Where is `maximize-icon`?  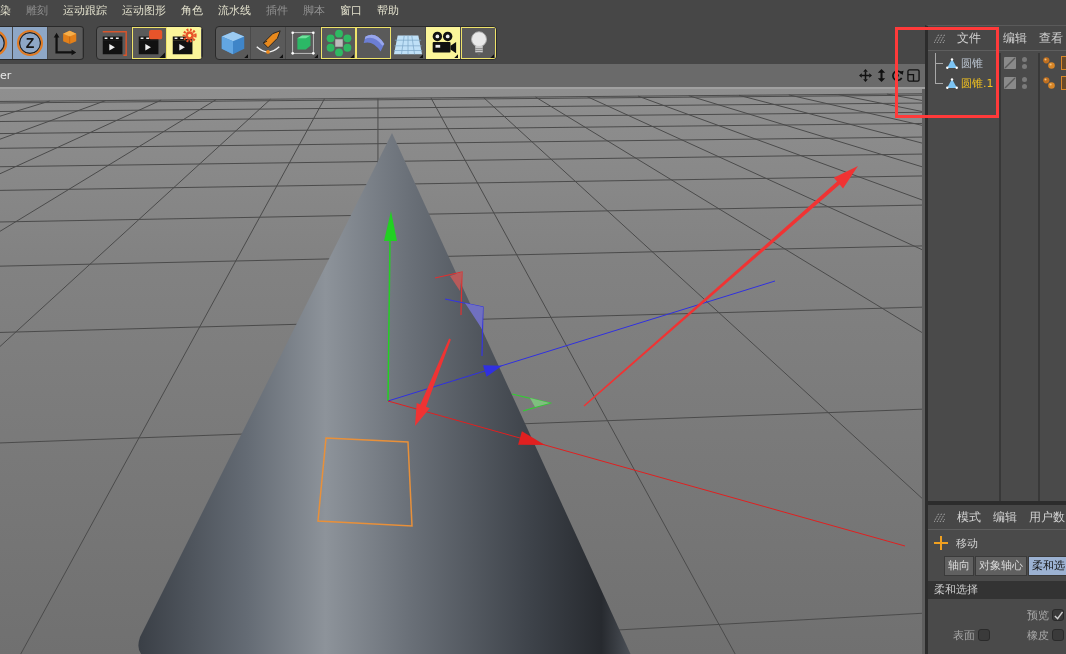
maximize-icon is located at coordinates (913, 75).